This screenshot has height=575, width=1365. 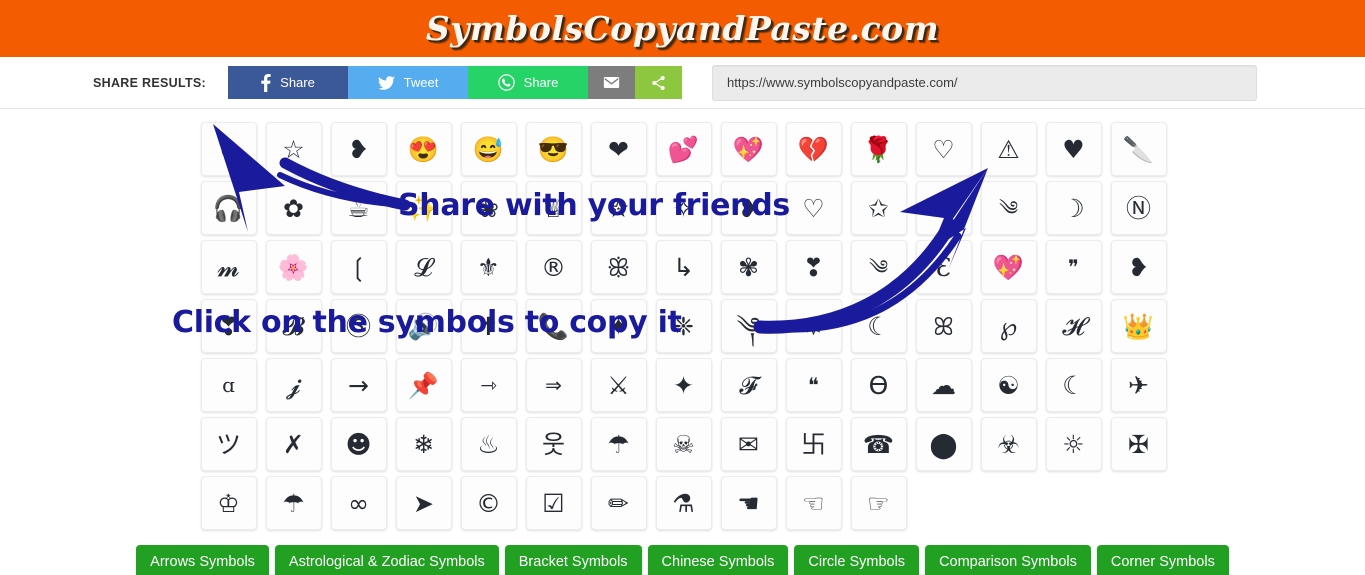 What do you see at coordinates (878, 444) in the screenshot?
I see `symbol-cell: ☎` at bounding box center [878, 444].